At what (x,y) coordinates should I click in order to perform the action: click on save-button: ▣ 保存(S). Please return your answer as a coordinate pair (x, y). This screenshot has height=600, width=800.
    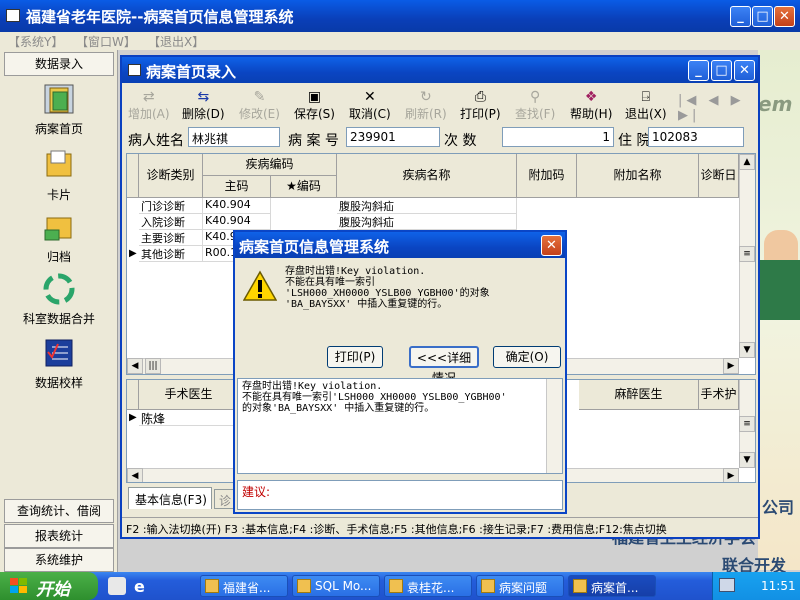
    Looking at the image, I should click on (314, 105).